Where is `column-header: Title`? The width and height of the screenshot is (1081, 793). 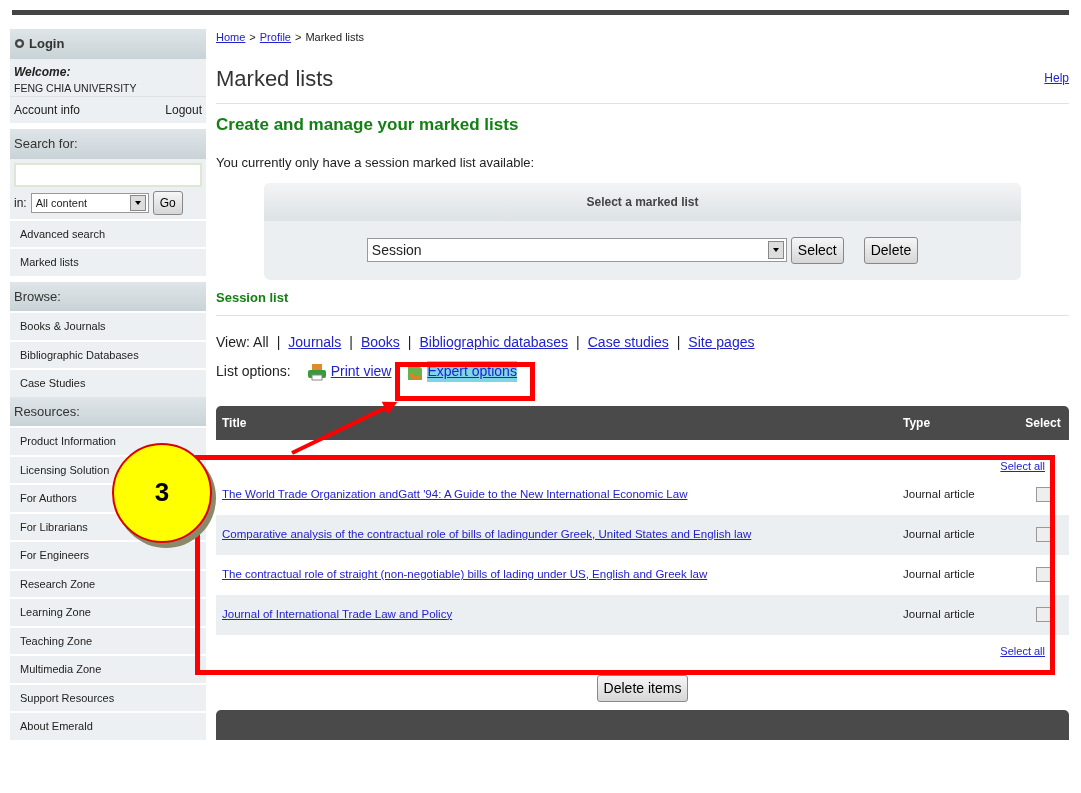
column-header: Title is located at coordinates (235, 423).